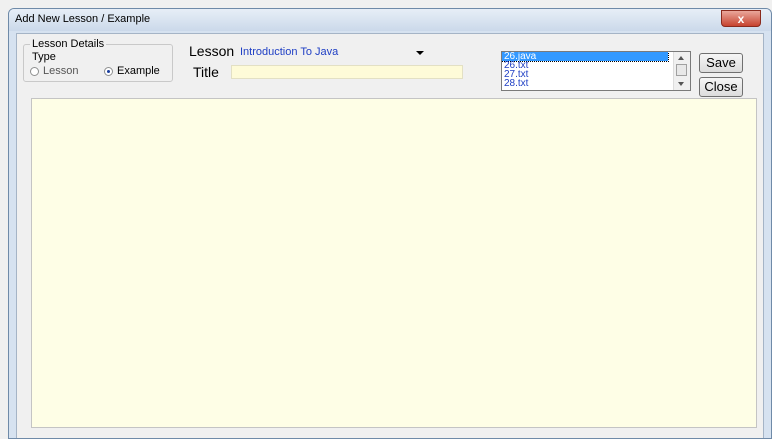  I want to click on lesson-dropdown: Introduction To Java, so click(333, 53).